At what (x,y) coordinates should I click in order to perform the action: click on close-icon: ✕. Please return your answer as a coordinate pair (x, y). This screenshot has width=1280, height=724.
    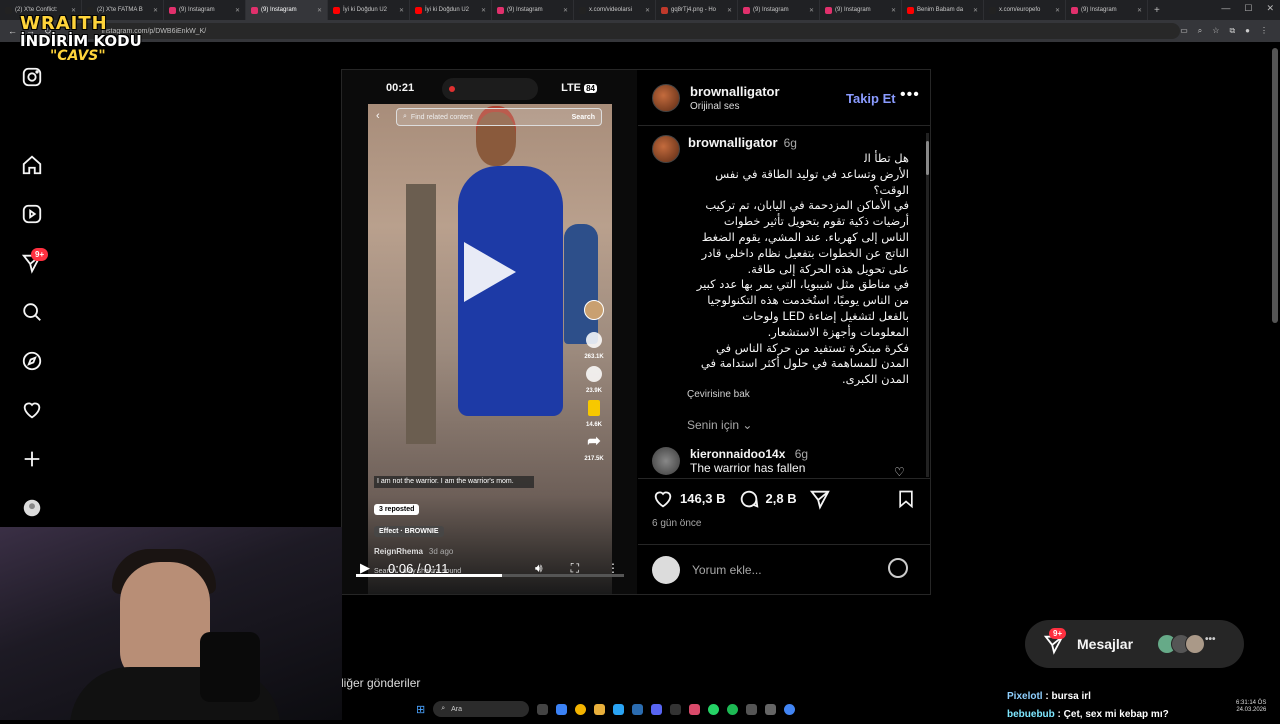
    Looking at the image, I should click on (1270, 8).